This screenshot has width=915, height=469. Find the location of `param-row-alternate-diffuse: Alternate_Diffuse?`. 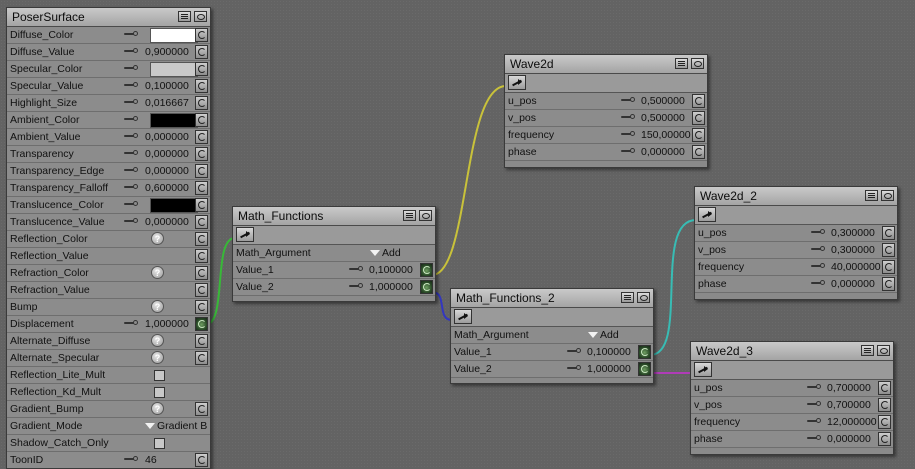

param-row-alternate-diffuse: Alternate_Diffuse? is located at coordinates (108, 341).